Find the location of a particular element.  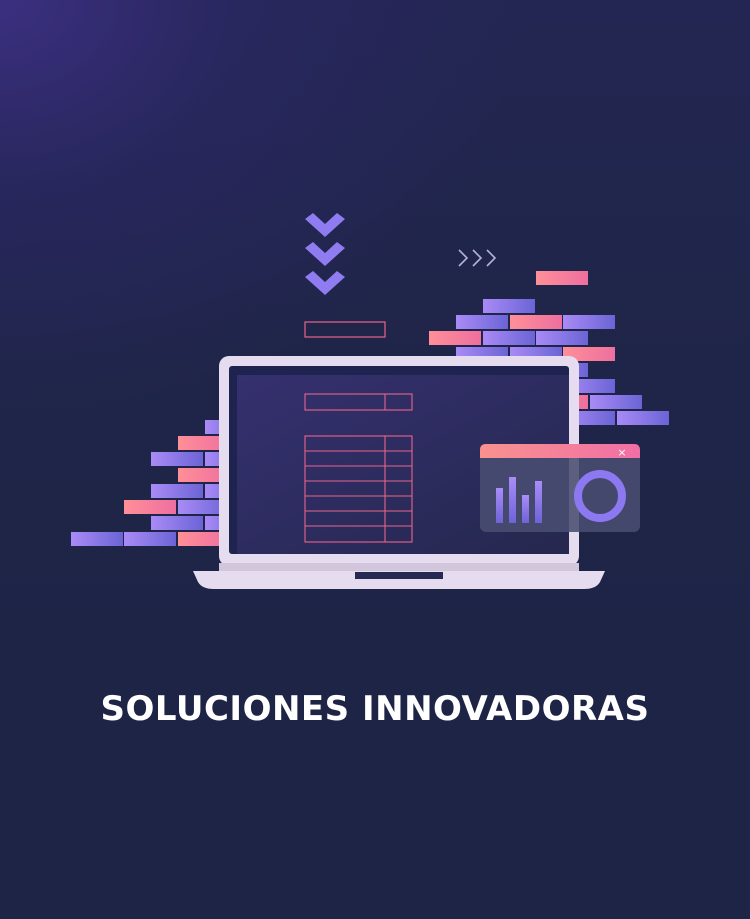

chart-popup: × is located at coordinates (560, 488).